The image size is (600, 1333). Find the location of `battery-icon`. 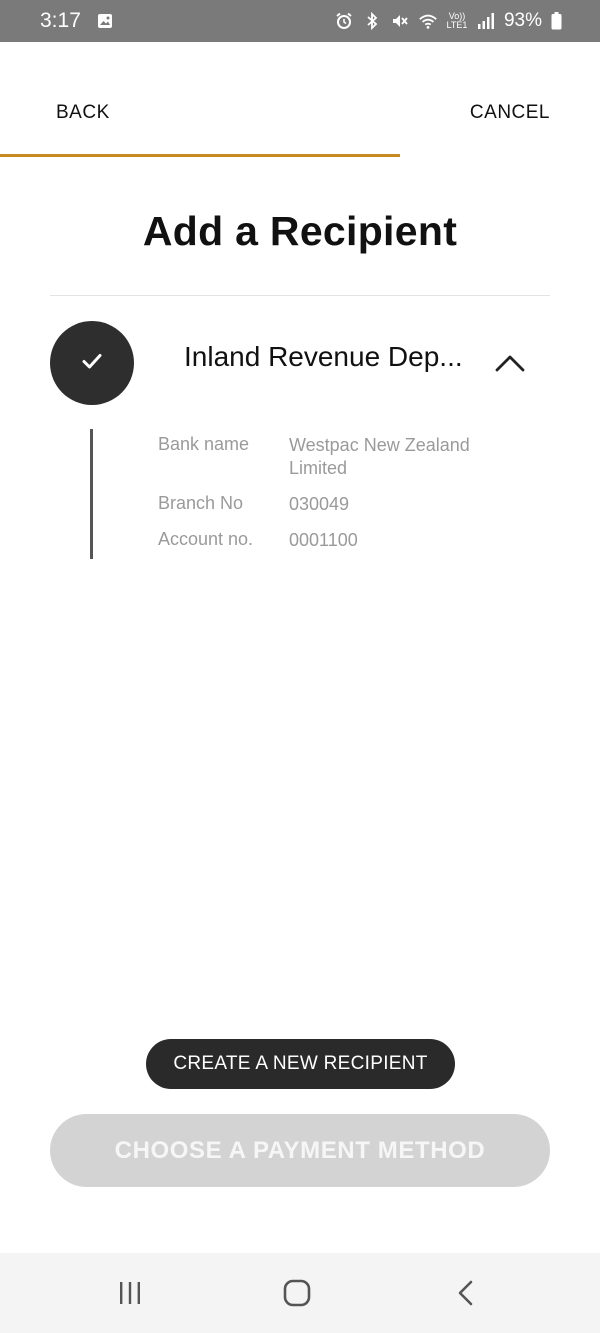

battery-icon is located at coordinates (556, 21).